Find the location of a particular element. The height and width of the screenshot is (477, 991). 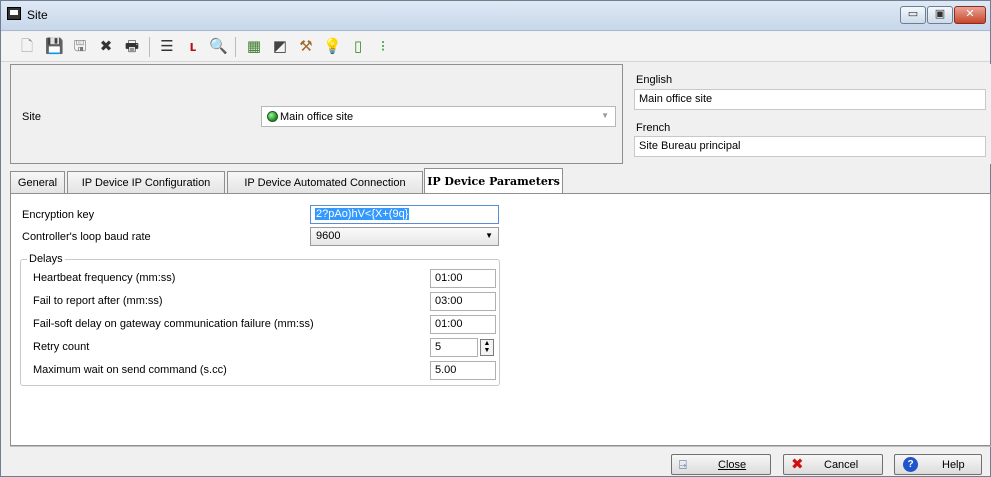

site-status-icon is located at coordinates (272, 116).